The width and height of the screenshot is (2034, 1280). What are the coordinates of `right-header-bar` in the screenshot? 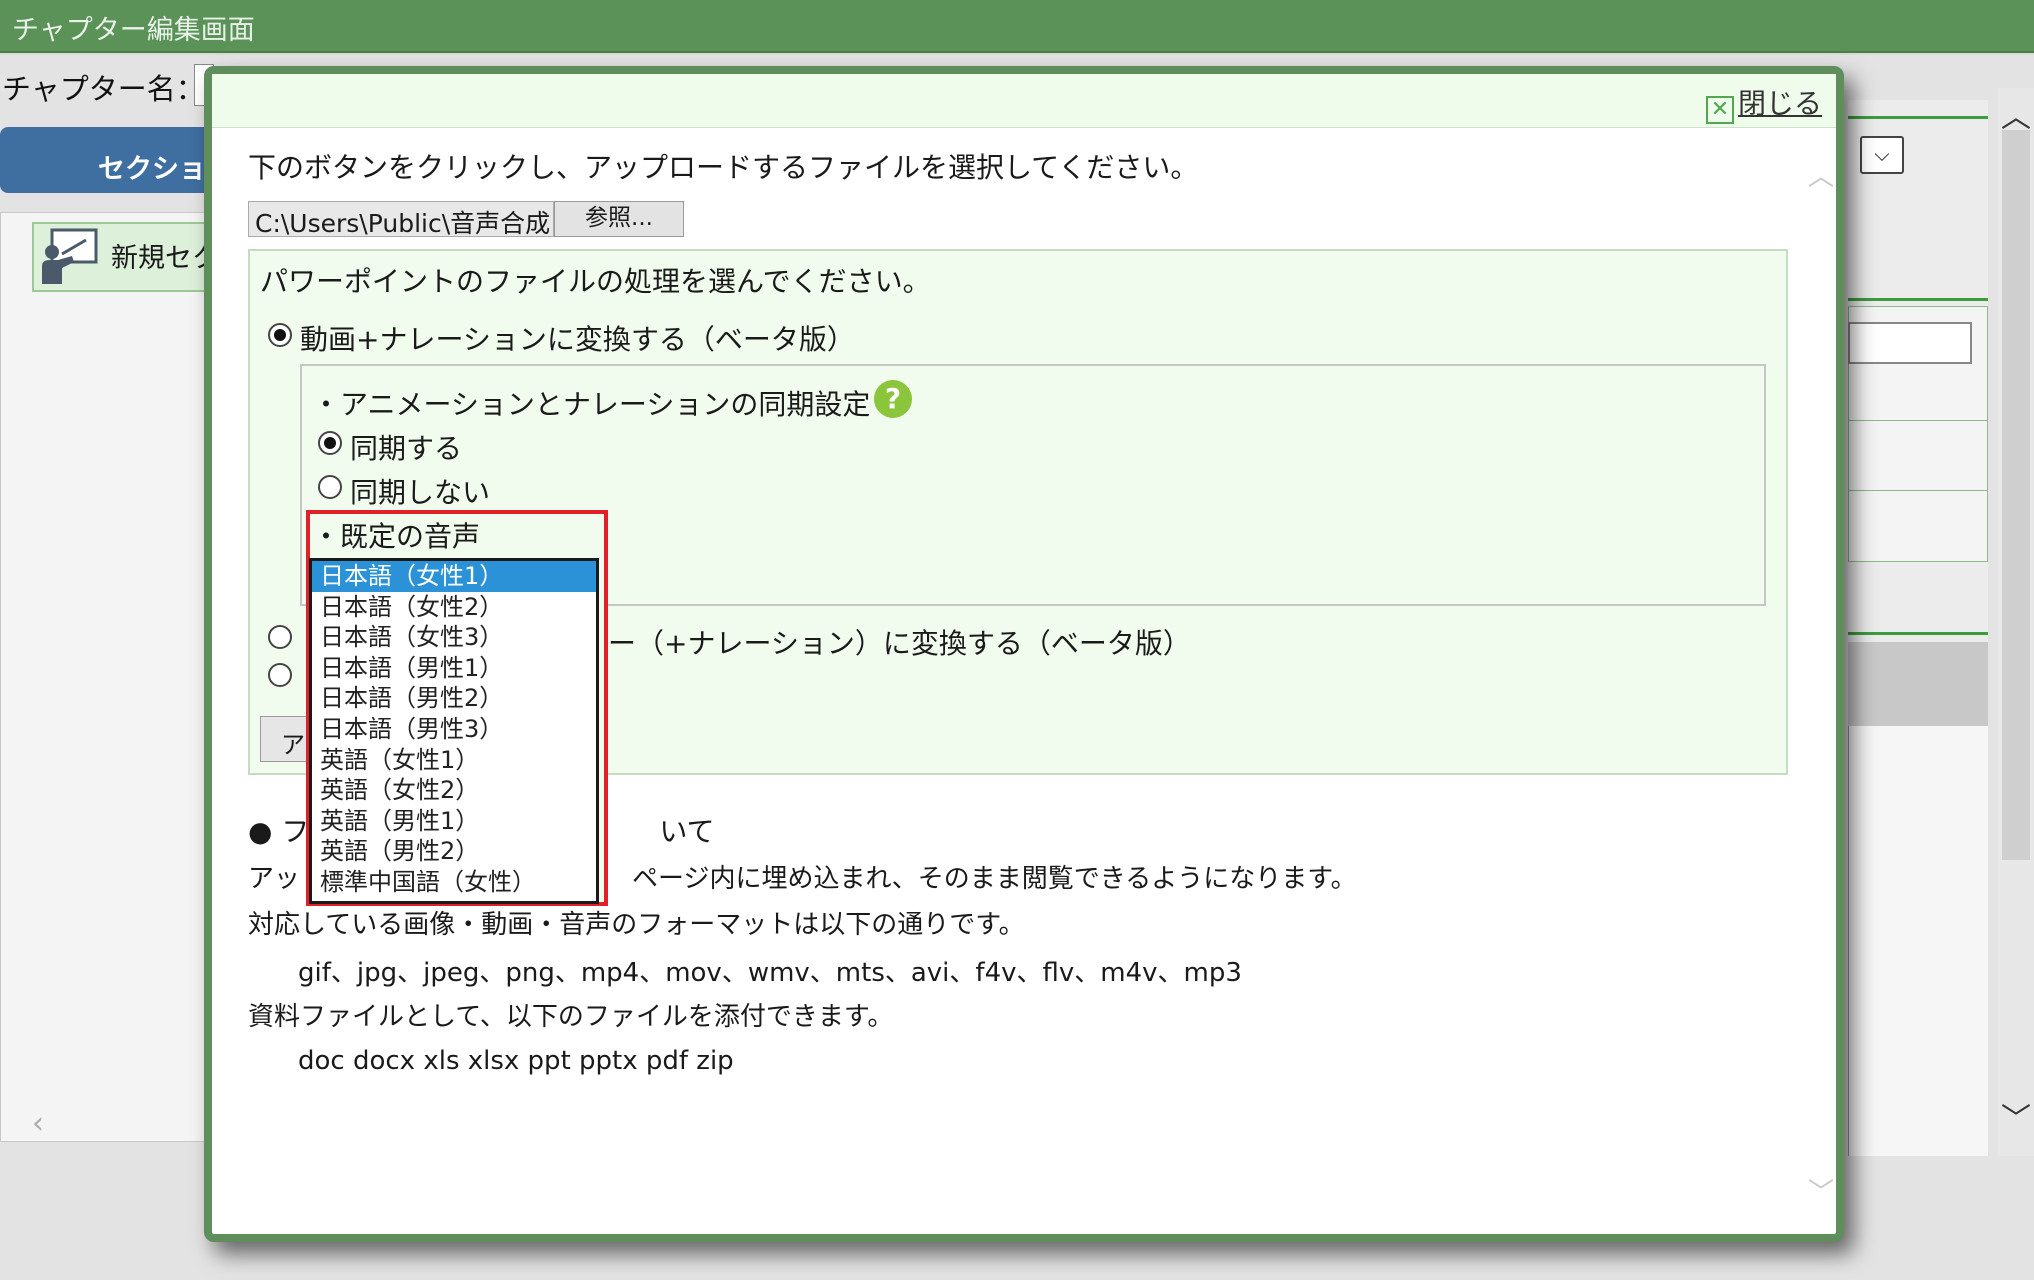 It's located at (1918, 684).